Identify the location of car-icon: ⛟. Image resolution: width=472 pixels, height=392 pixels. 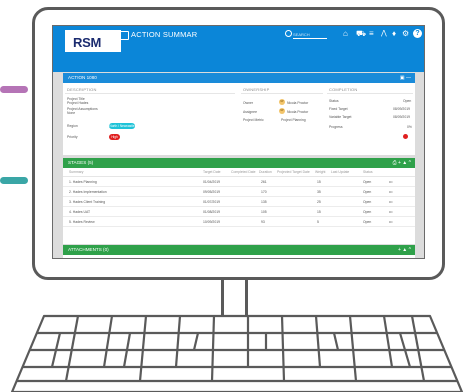
(361, 34).